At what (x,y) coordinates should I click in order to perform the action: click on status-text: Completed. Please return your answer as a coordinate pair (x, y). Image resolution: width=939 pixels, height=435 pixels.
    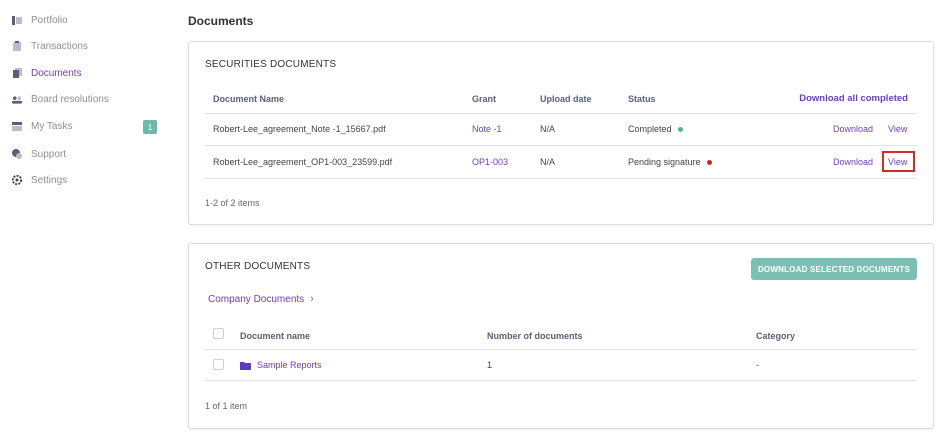
    Looking at the image, I should click on (650, 129).